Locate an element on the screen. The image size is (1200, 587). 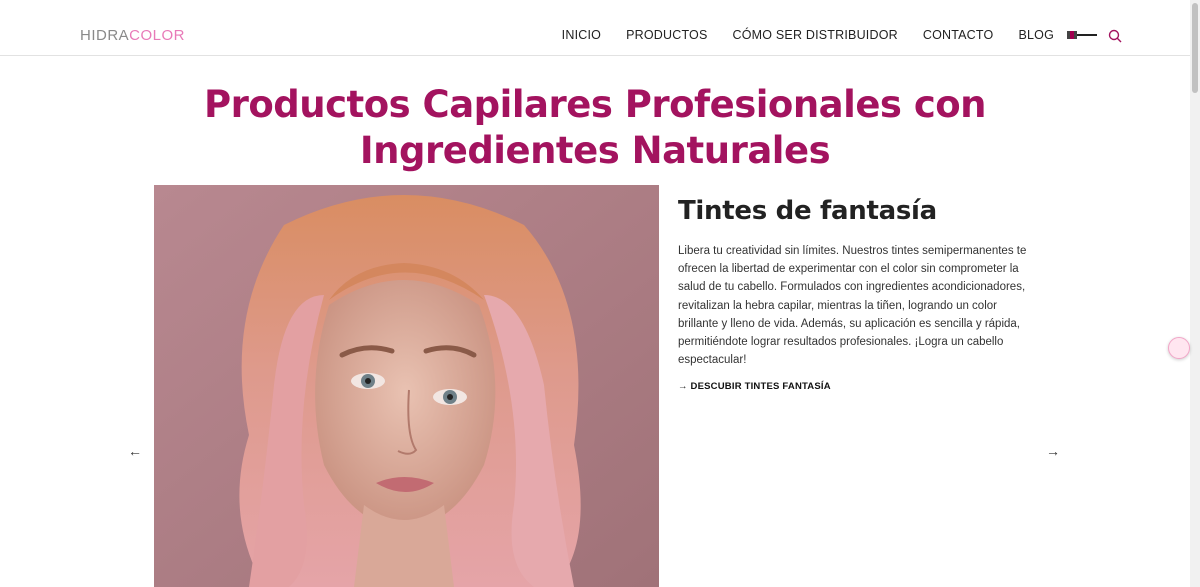
nav-contacto: CONTACTO is located at coordinates (958, 35).